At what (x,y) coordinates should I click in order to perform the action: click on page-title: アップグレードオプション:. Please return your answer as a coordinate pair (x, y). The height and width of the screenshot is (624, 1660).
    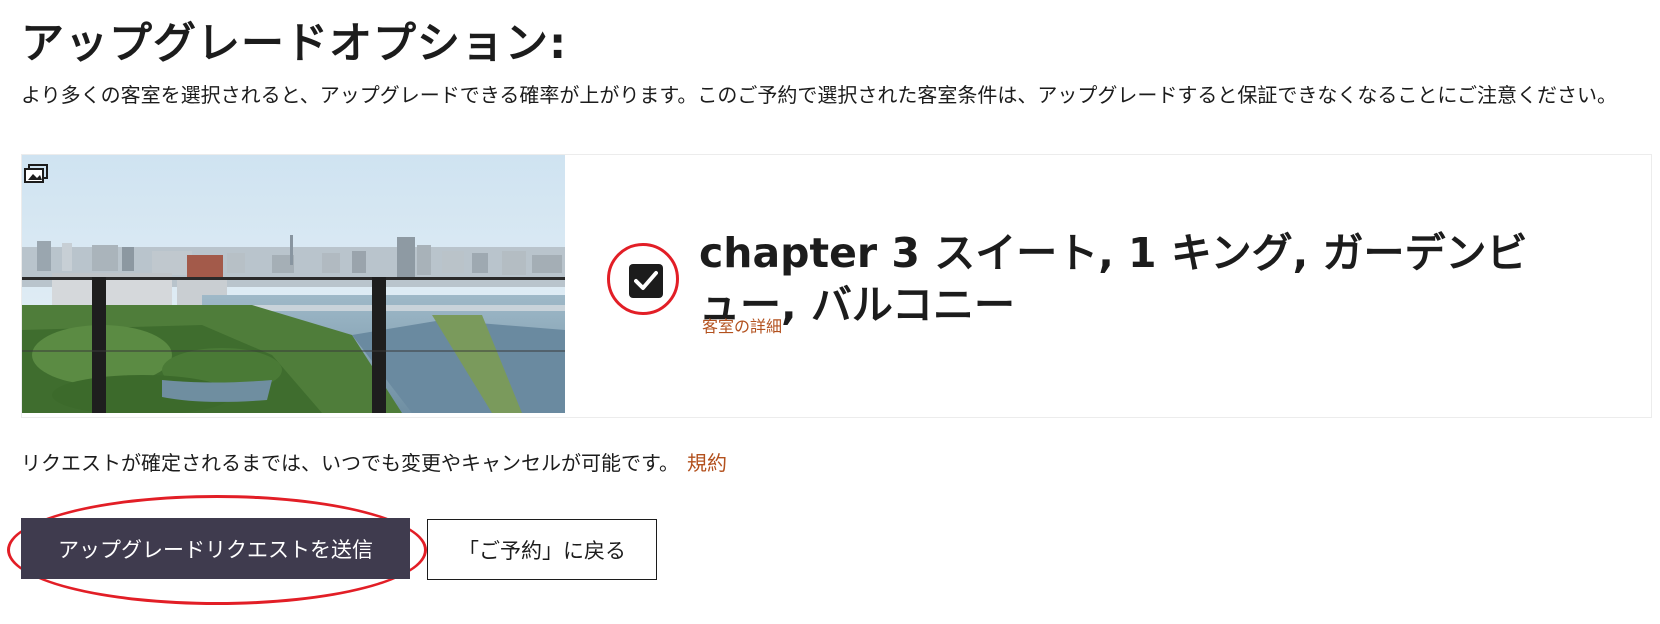
    Looking at the image, I should click on (294, 44).